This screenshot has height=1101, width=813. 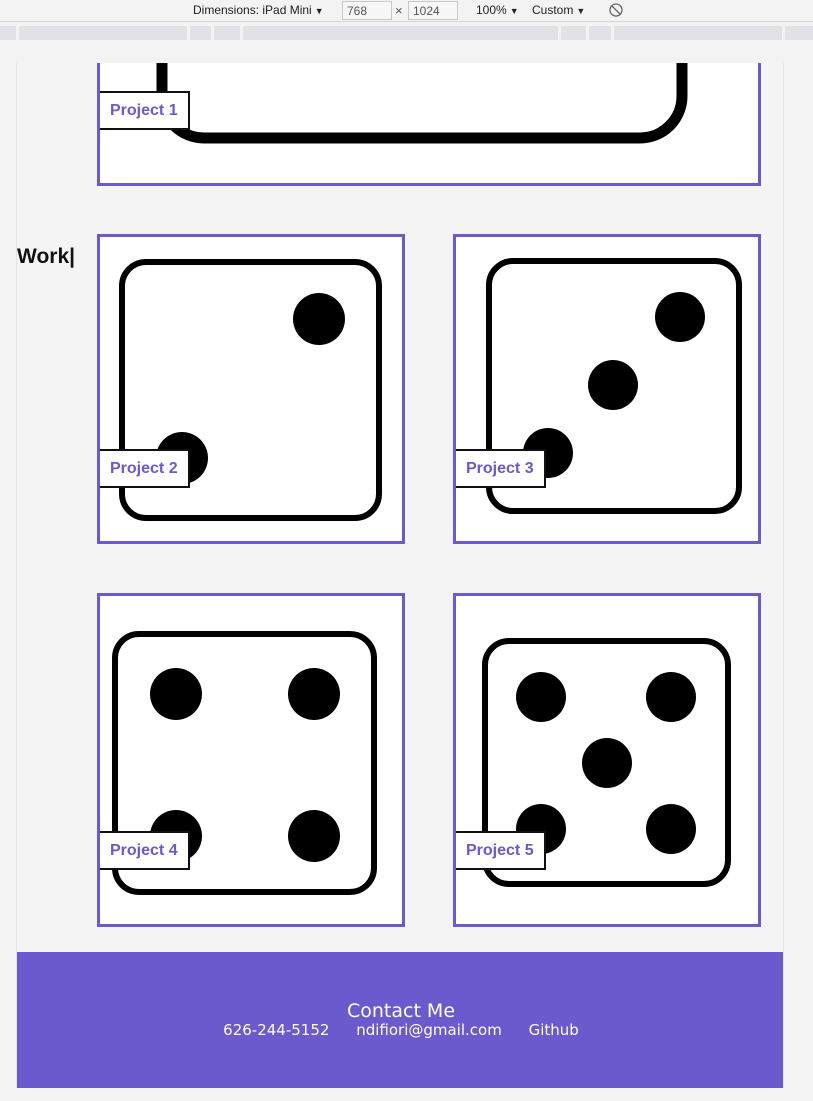 I want to click on project-card-4: Project 4, so click(x=251, y=760).